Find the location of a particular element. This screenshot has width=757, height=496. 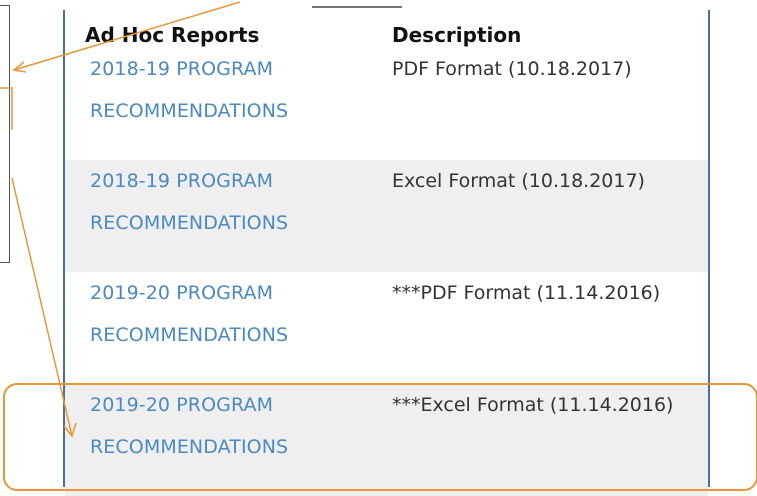

table-header-row: Ad Hoc Reports Description is located at coordinates (386, 29).